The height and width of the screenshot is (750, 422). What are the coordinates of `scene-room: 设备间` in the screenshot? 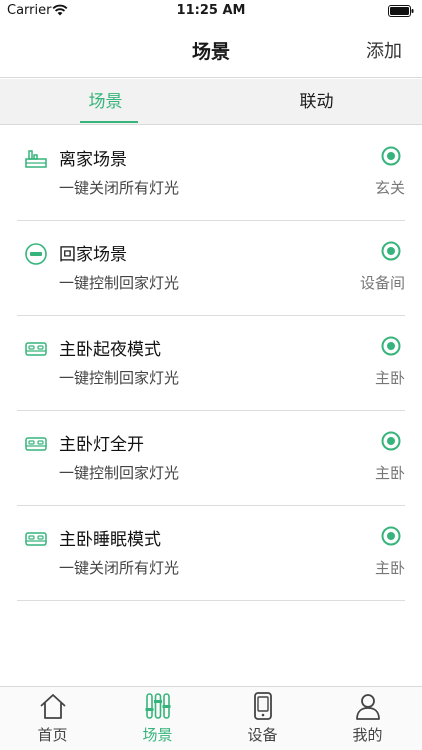 It's located at (382, 283).